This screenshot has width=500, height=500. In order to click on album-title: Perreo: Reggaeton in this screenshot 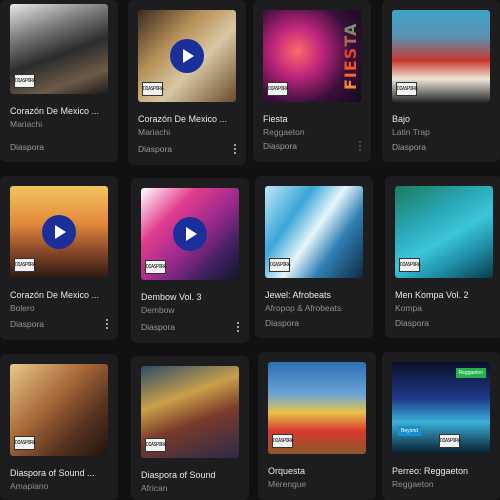, I will do `click(441, 471)`.